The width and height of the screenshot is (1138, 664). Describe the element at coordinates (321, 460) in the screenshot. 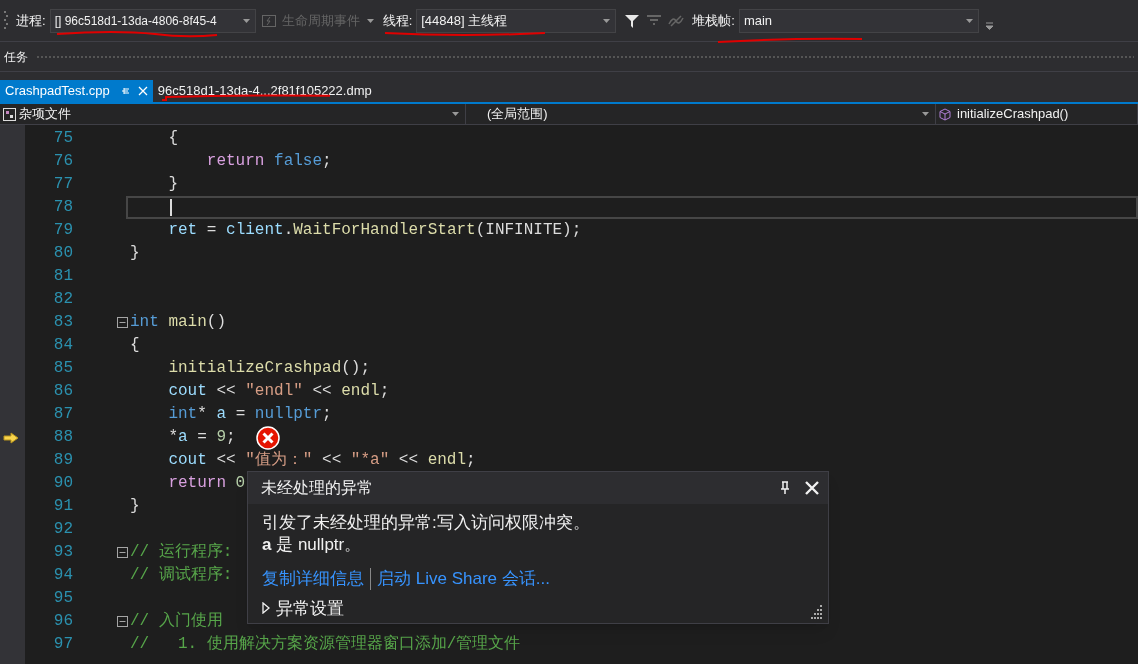

I see `code-line: cout << "值为：" << "*a" << endl;` at that location.